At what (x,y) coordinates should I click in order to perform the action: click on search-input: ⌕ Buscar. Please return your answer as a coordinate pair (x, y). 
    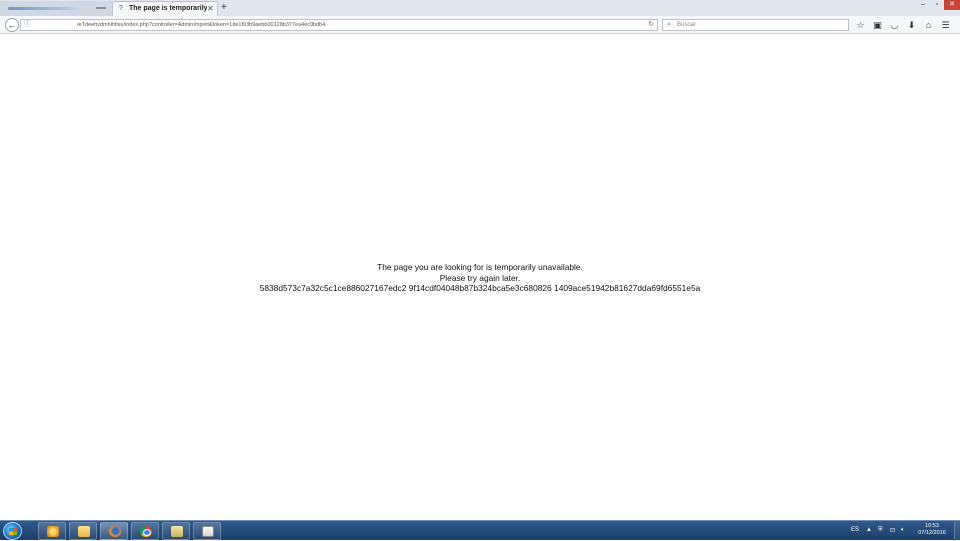
    Looking at the image, I should click on (755, 25).